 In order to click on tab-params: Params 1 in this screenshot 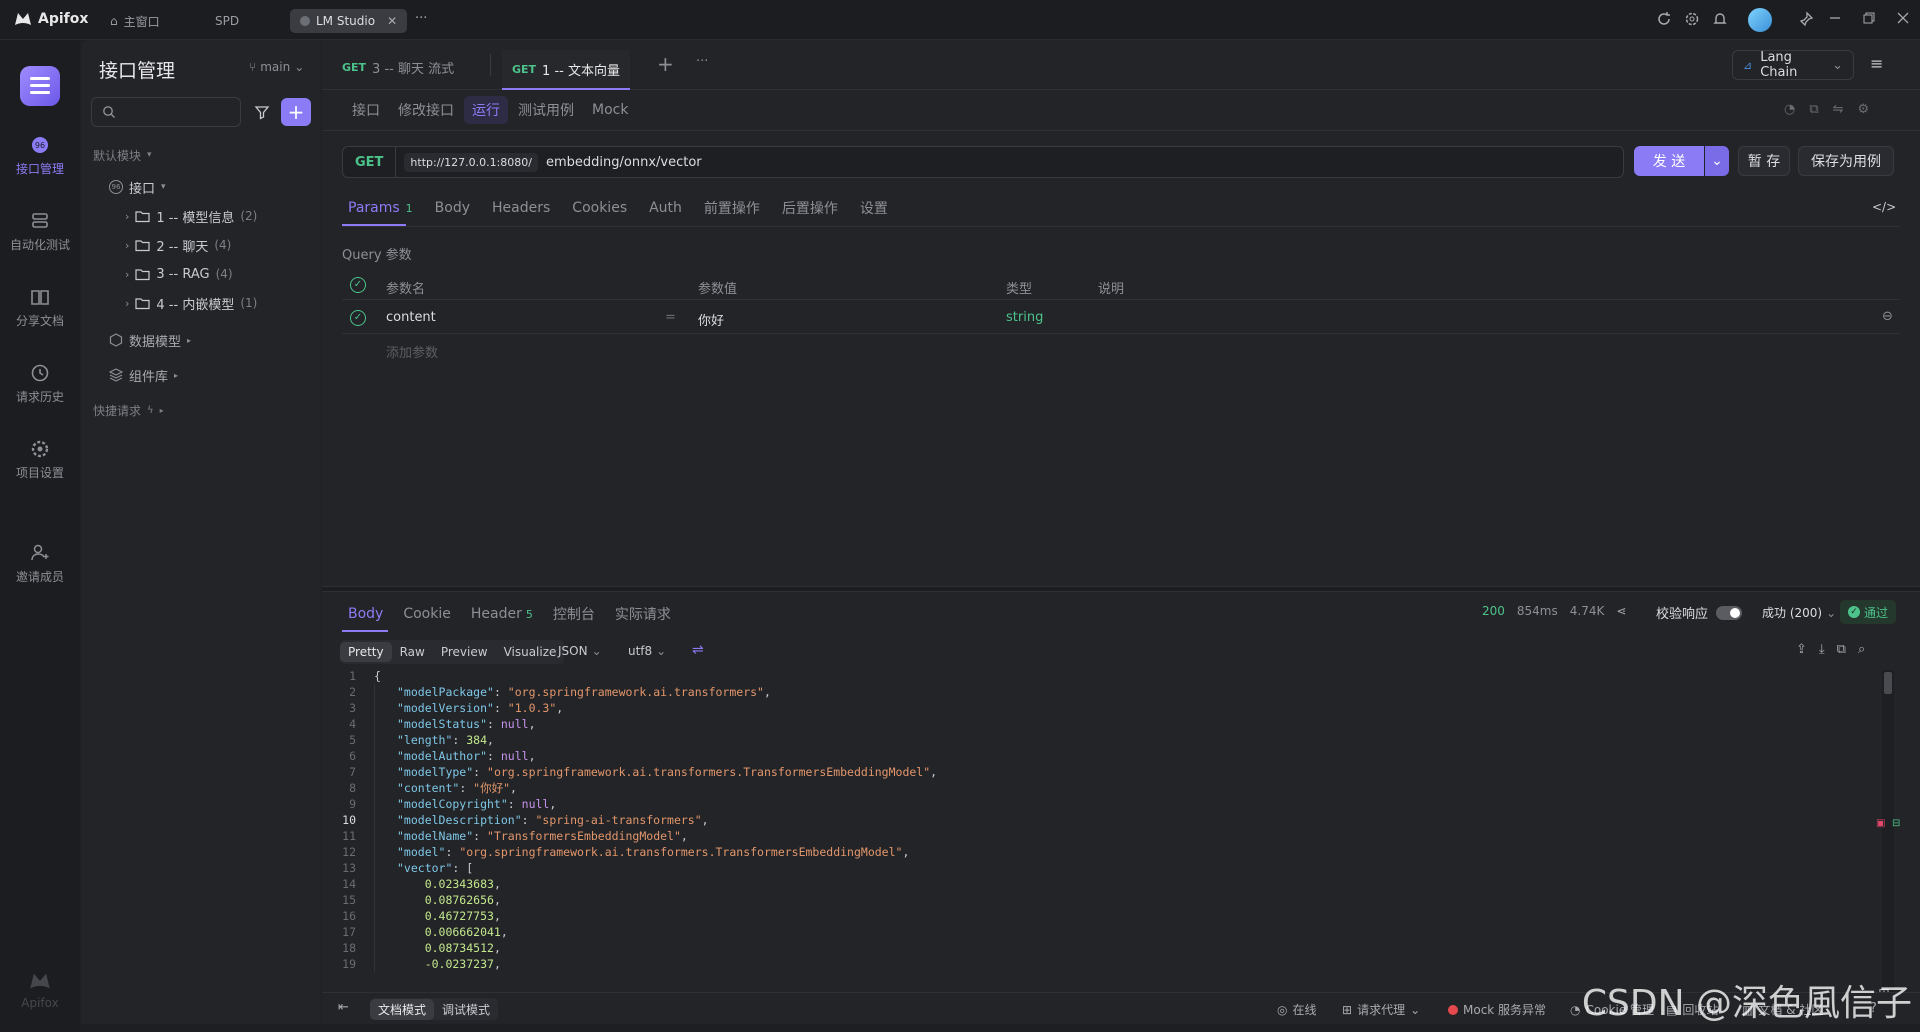, I will do `click(380, 208)`.